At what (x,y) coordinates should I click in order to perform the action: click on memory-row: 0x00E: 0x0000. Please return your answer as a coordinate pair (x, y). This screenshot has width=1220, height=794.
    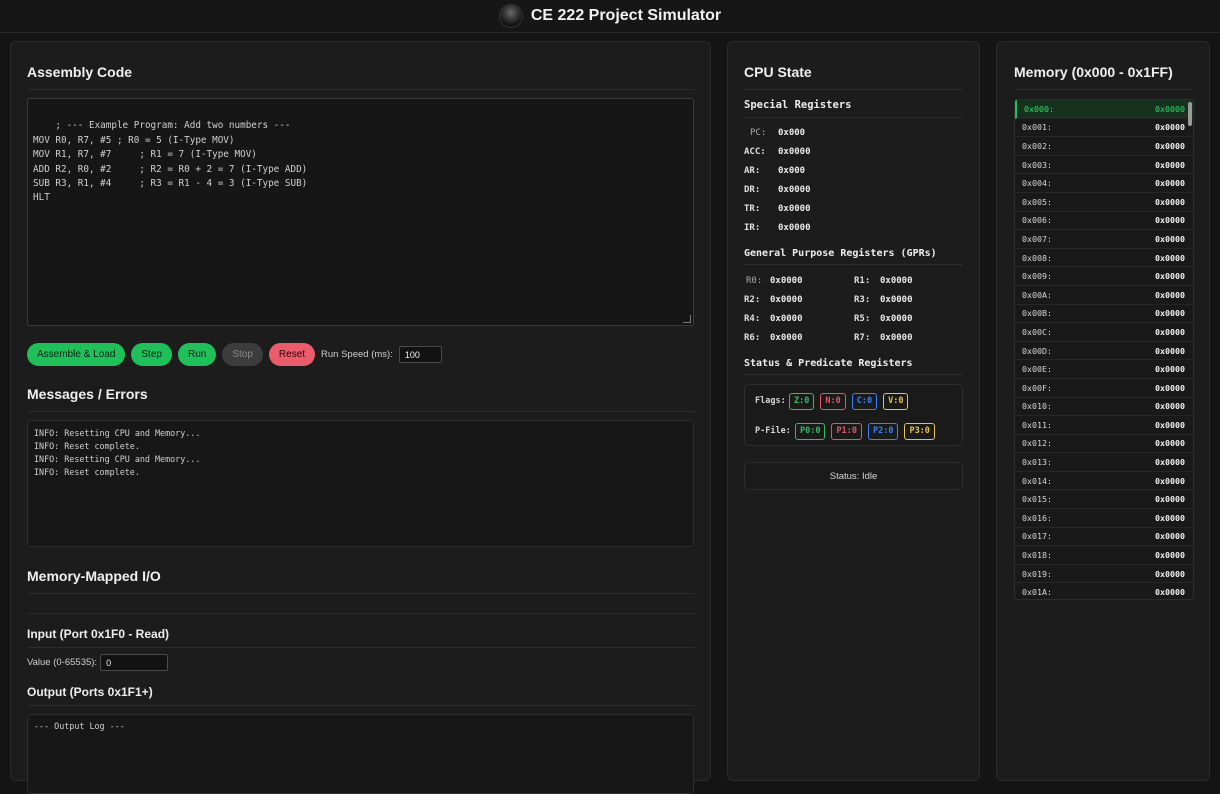
    Looking at the image, I should click on (1104, 369).